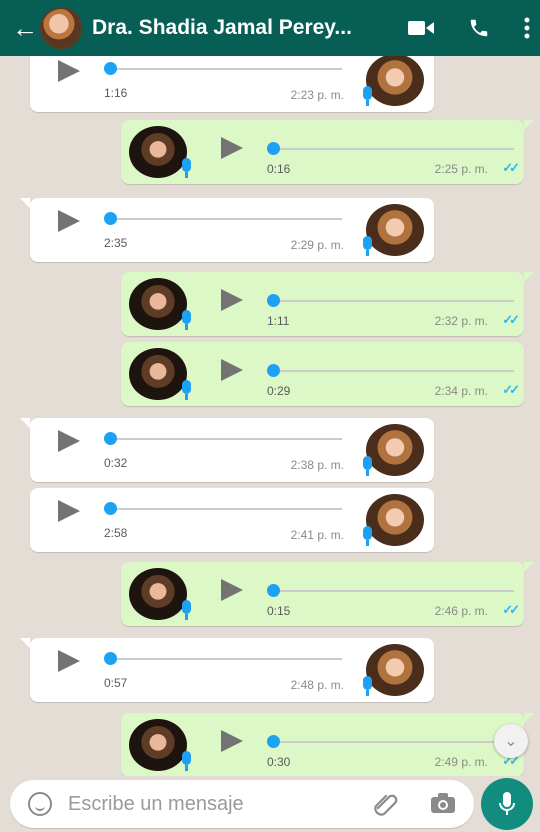  Describe the element at coordinates (461, 611) in the screenshot. I see `message-timestamp: 2:46 p. m.` at that location.